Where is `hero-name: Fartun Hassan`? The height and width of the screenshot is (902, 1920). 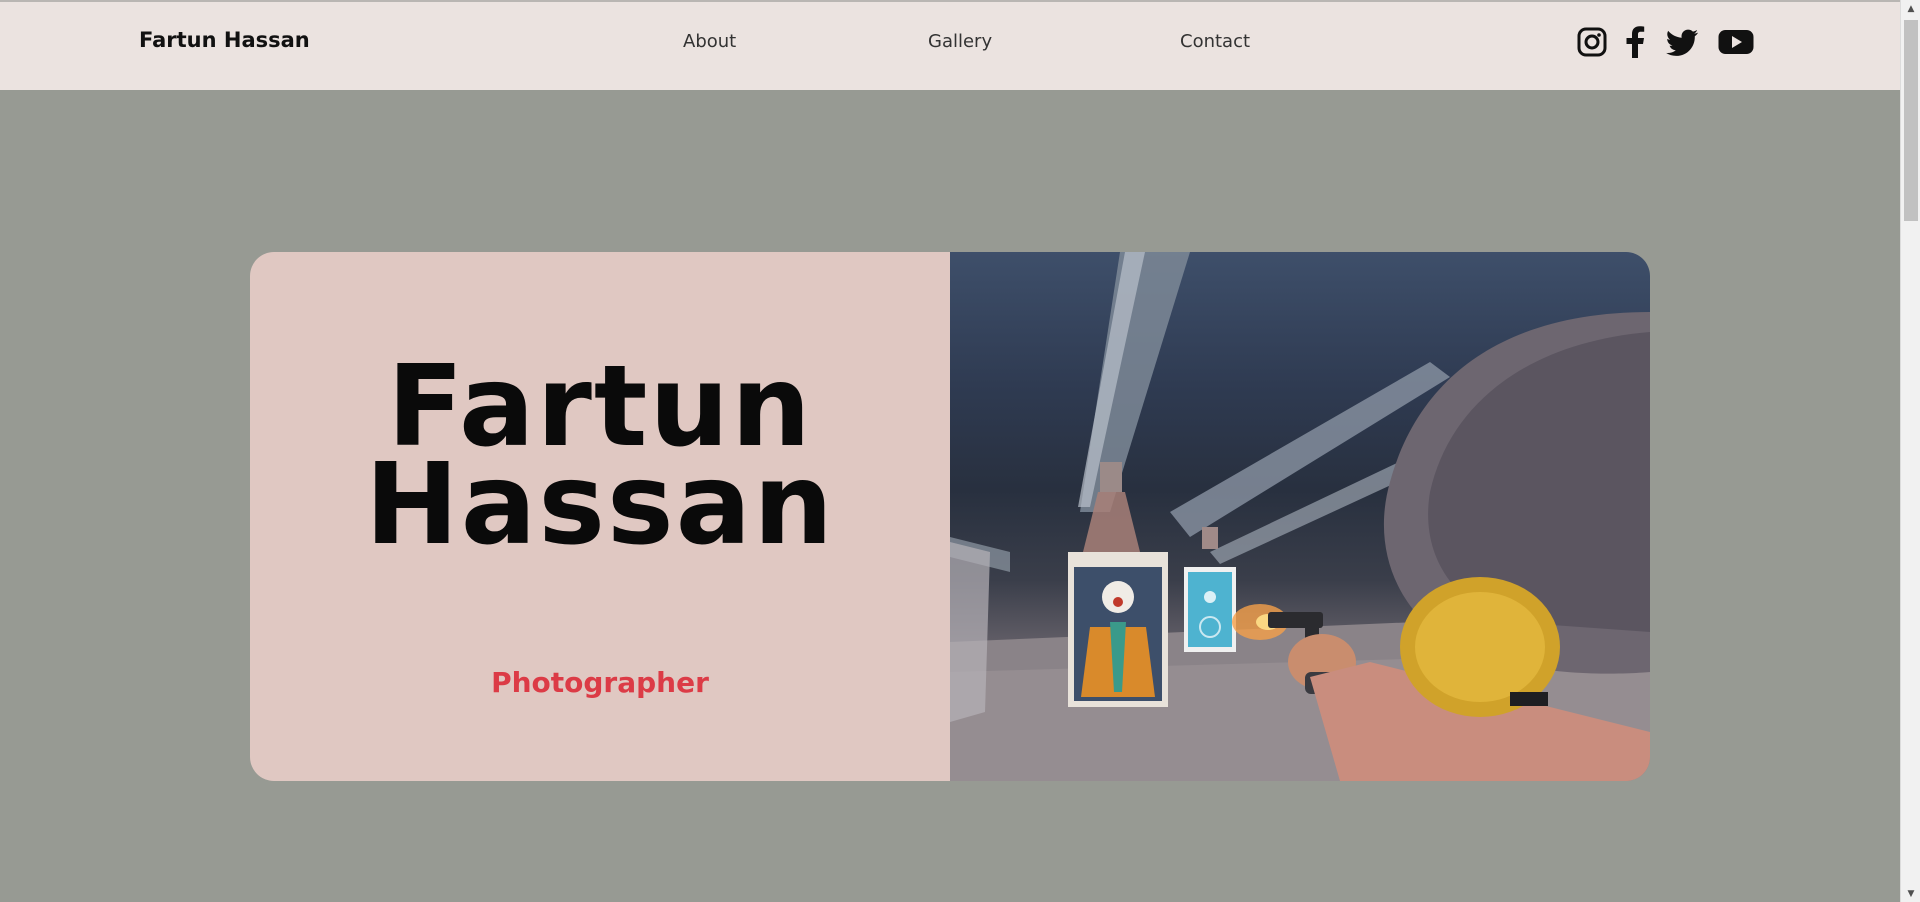 hero-name: Fartun Hassan is located at coordinates (600, 460).